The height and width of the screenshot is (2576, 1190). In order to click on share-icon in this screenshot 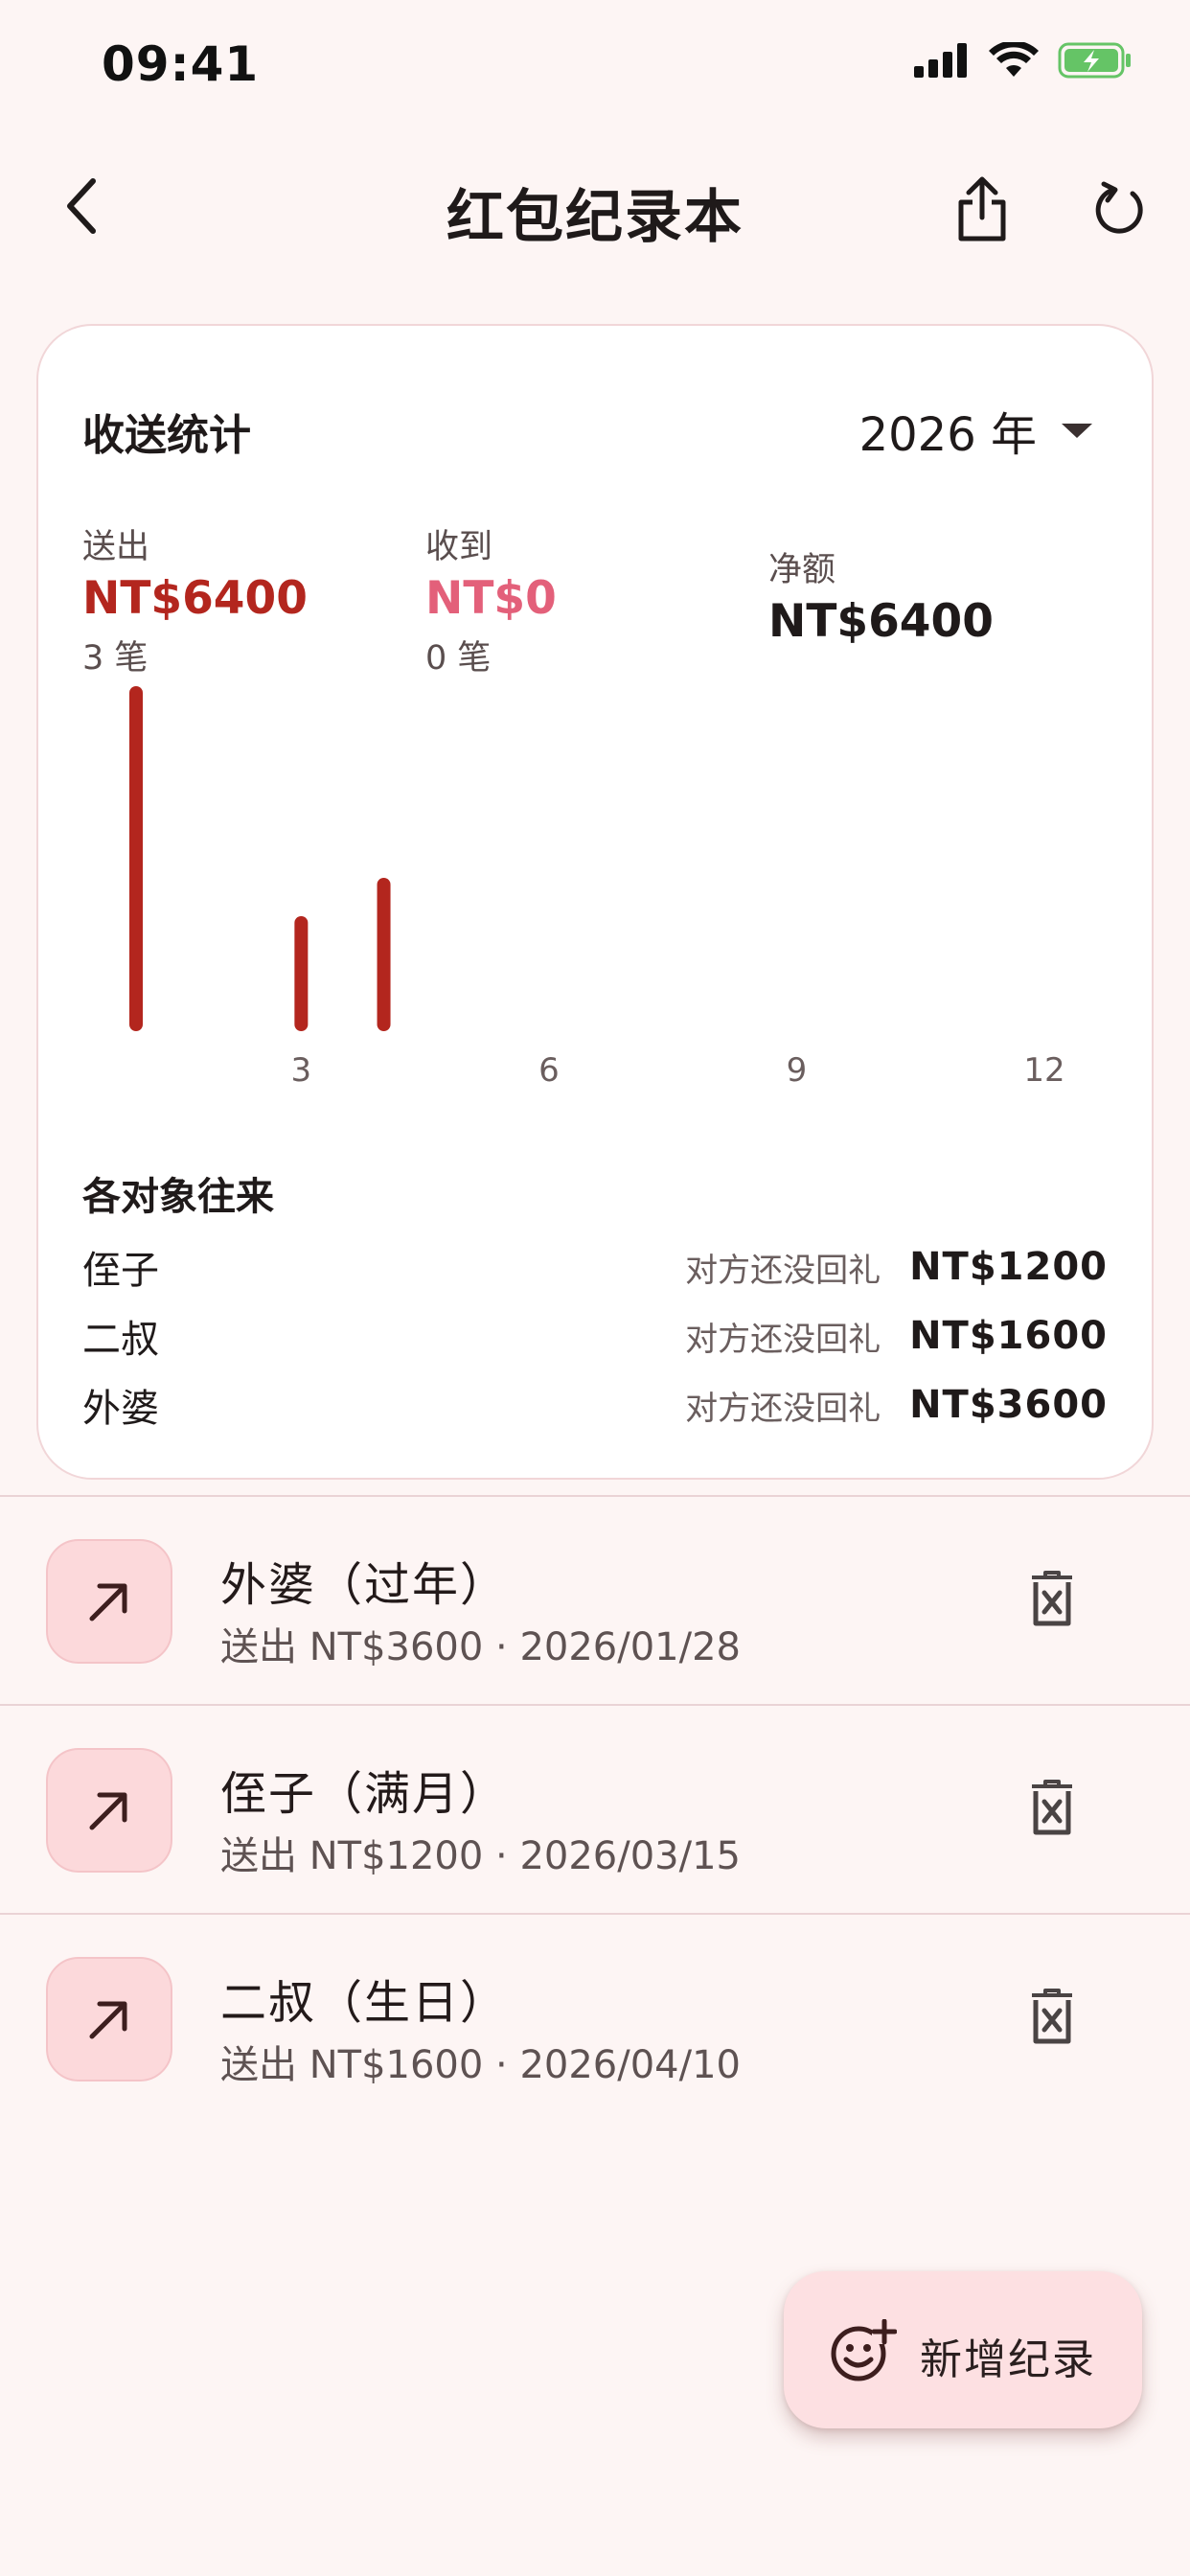, I will do `click(982, 208)`.